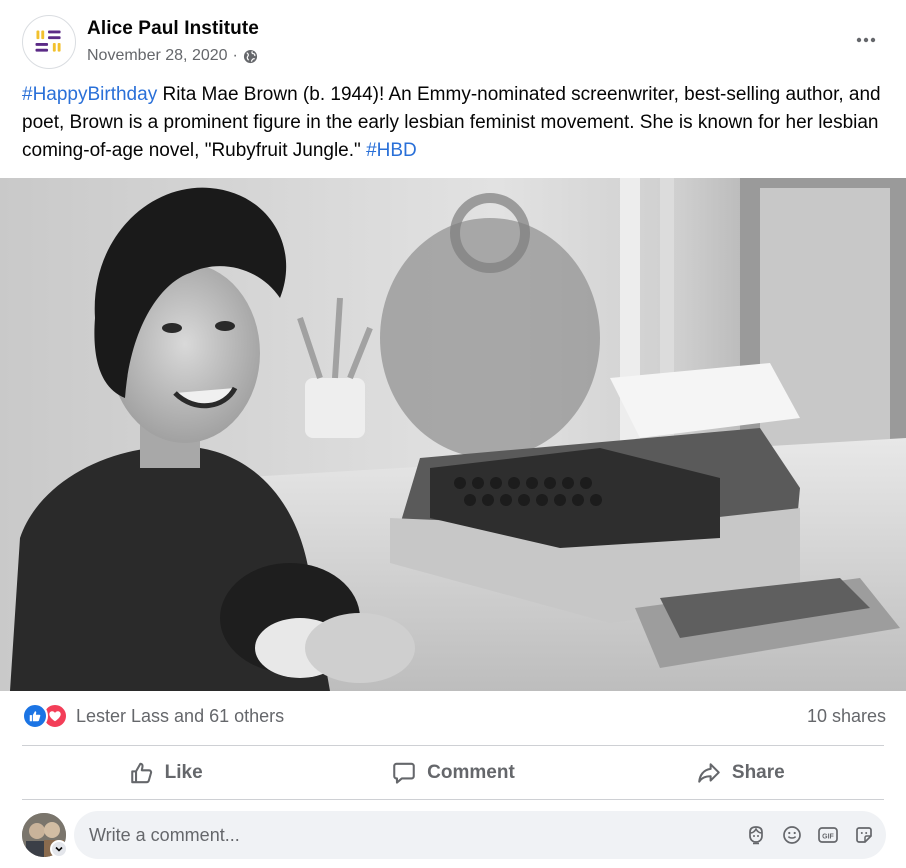 The width and height of the screenshot is (906, 868). What do you see at coordinates (391, 150) in the screenshot?
I see `hashtag-hbd: #HBD` at bounding box center [391, 150].